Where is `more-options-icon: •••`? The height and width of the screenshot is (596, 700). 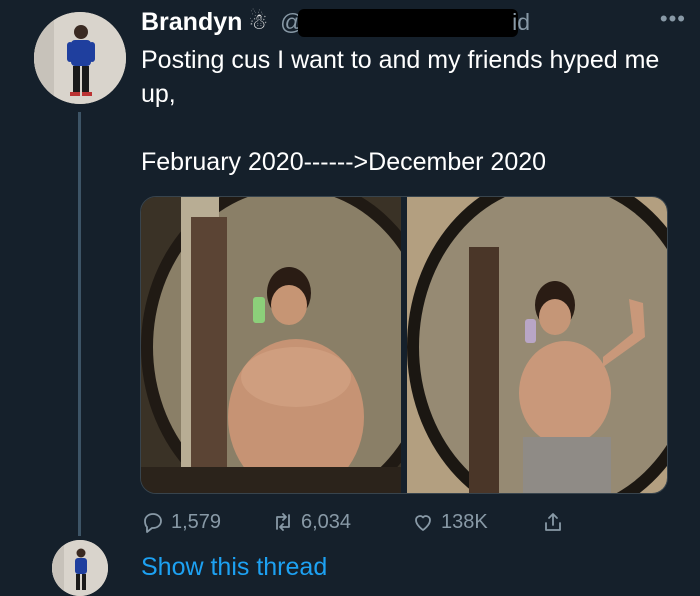 more-options-icon: ••• is located at coordinates (673, 19).